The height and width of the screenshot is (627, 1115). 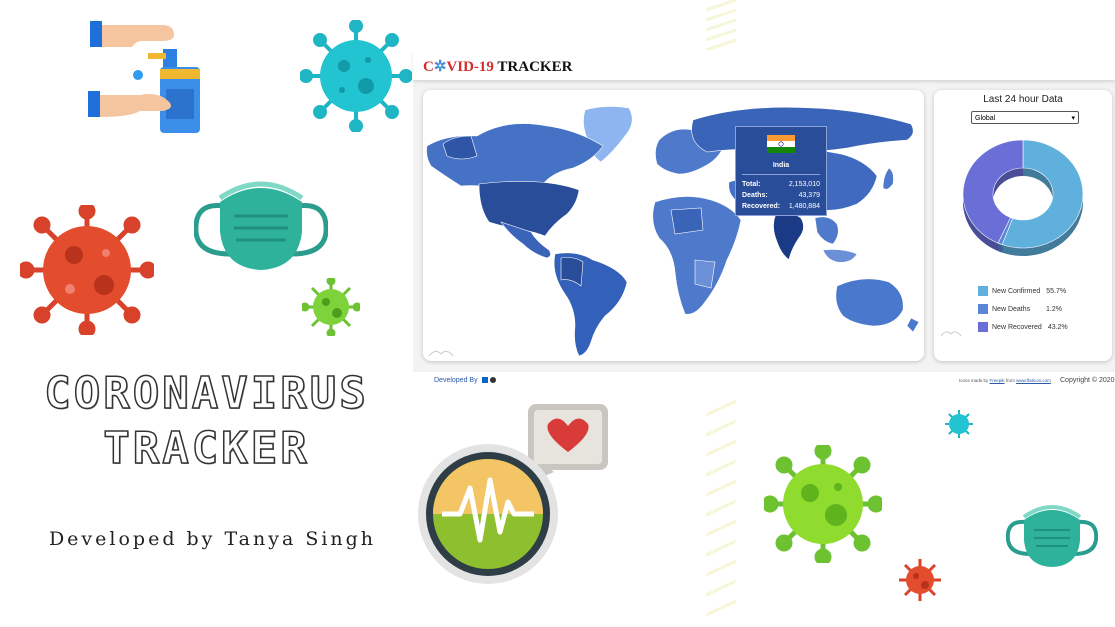 I want to click on donut-chart, so click(x=1023, y=203).